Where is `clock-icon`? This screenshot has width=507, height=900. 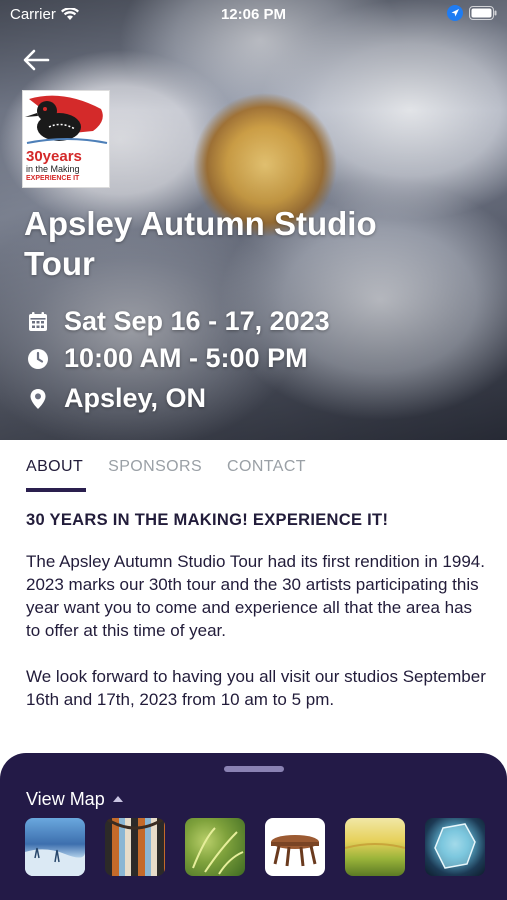
clock-icon is located at coordinates (38, 358).